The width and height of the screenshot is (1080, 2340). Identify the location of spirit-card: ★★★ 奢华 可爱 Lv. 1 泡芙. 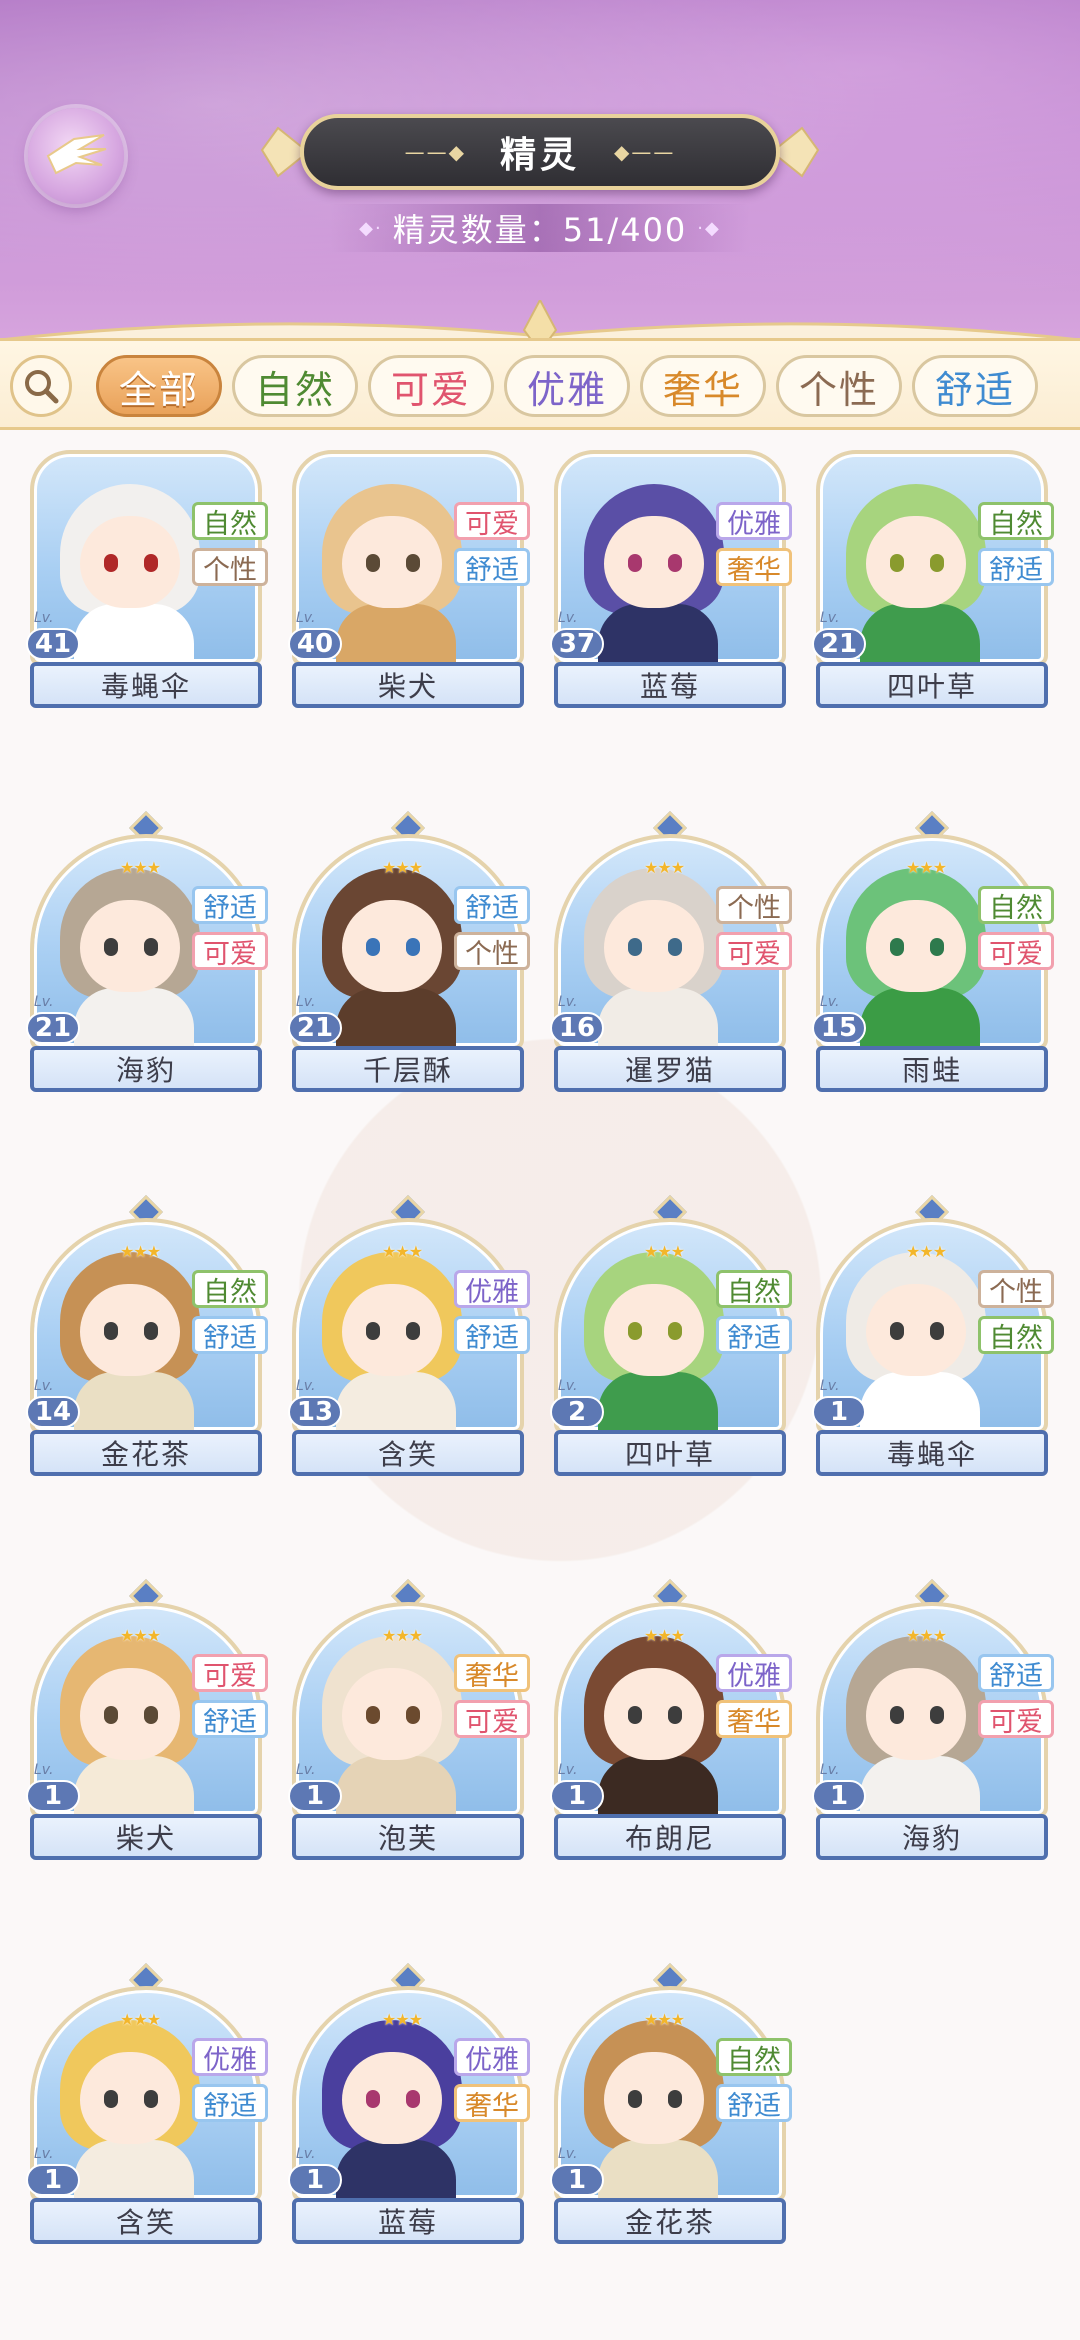
(409, 1719).